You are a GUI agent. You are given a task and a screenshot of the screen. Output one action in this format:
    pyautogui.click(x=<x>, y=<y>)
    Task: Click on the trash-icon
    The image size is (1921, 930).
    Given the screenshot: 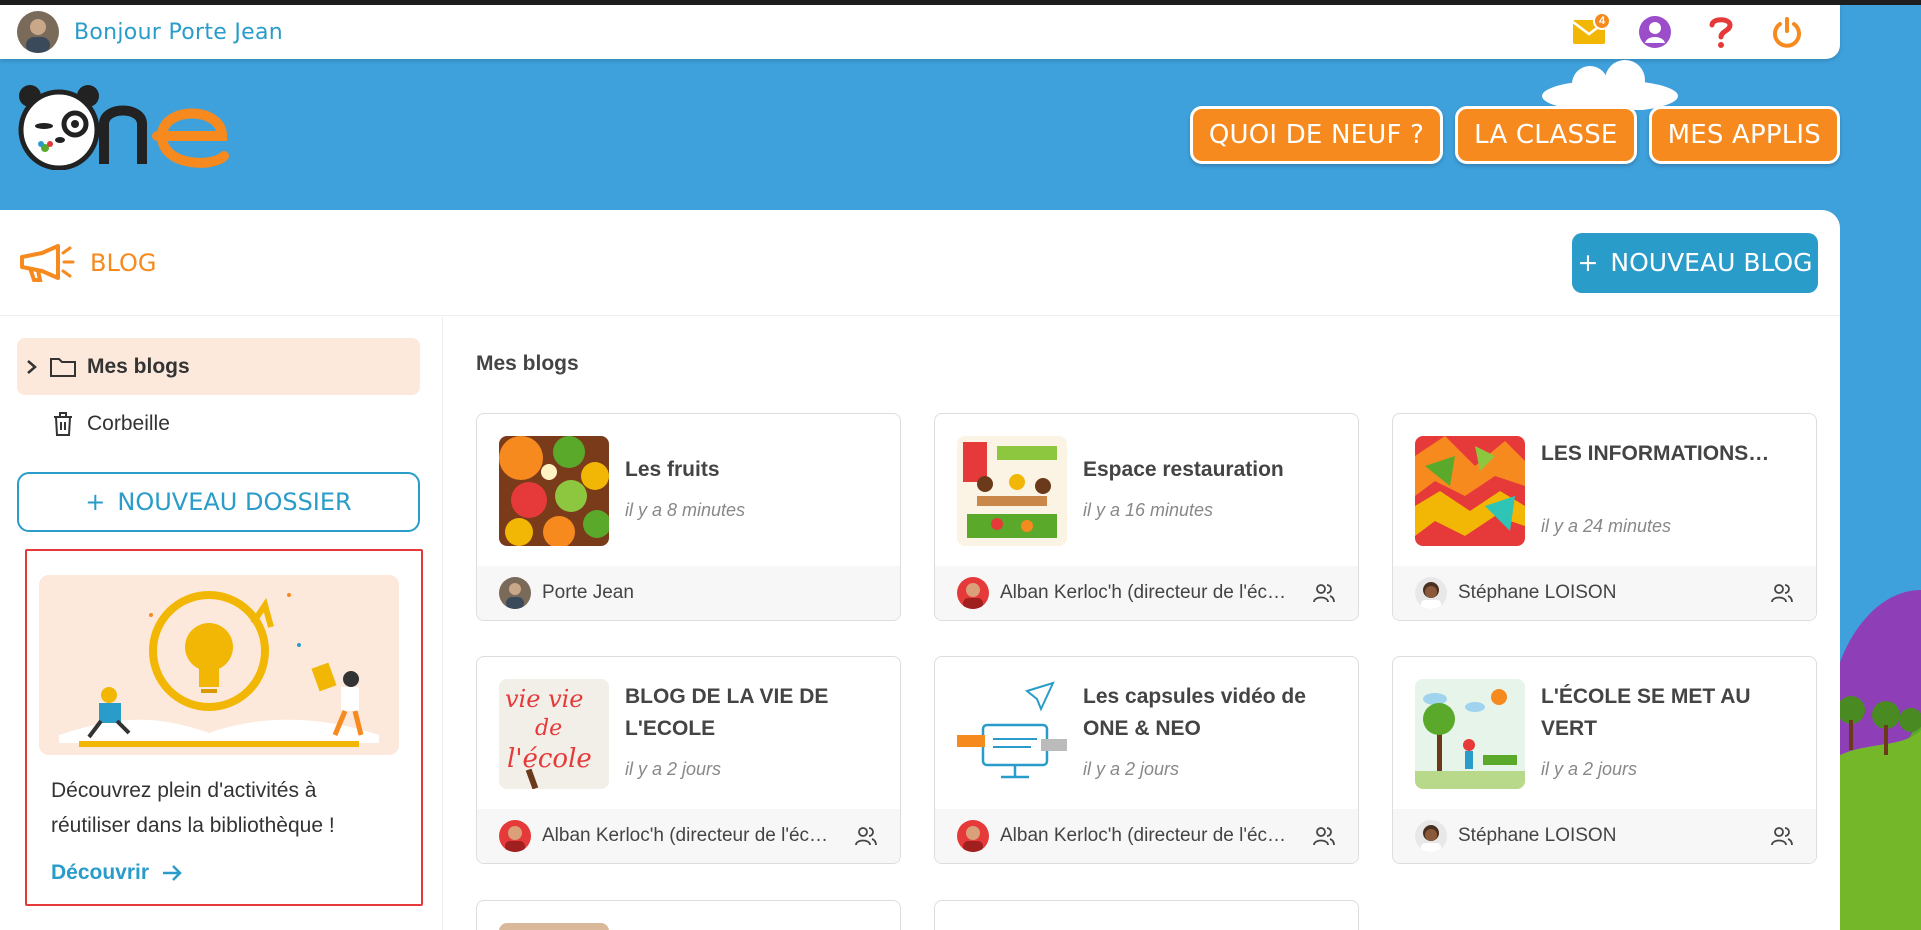 What is the action you would take?
    pyautogui.click(x=63, y=423)
    